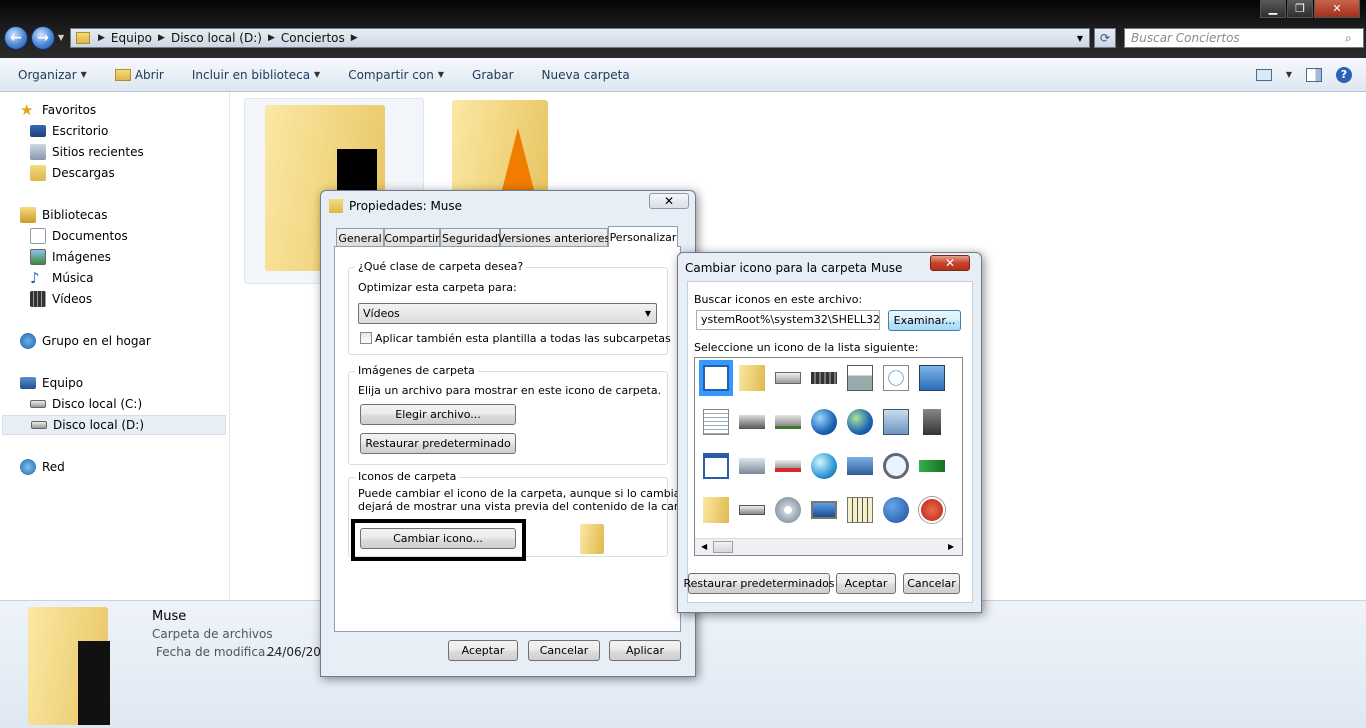 This screenshot has width=1366, height=728. I want to click on properties-cancel-button: Cancelar, so click(564, 650).